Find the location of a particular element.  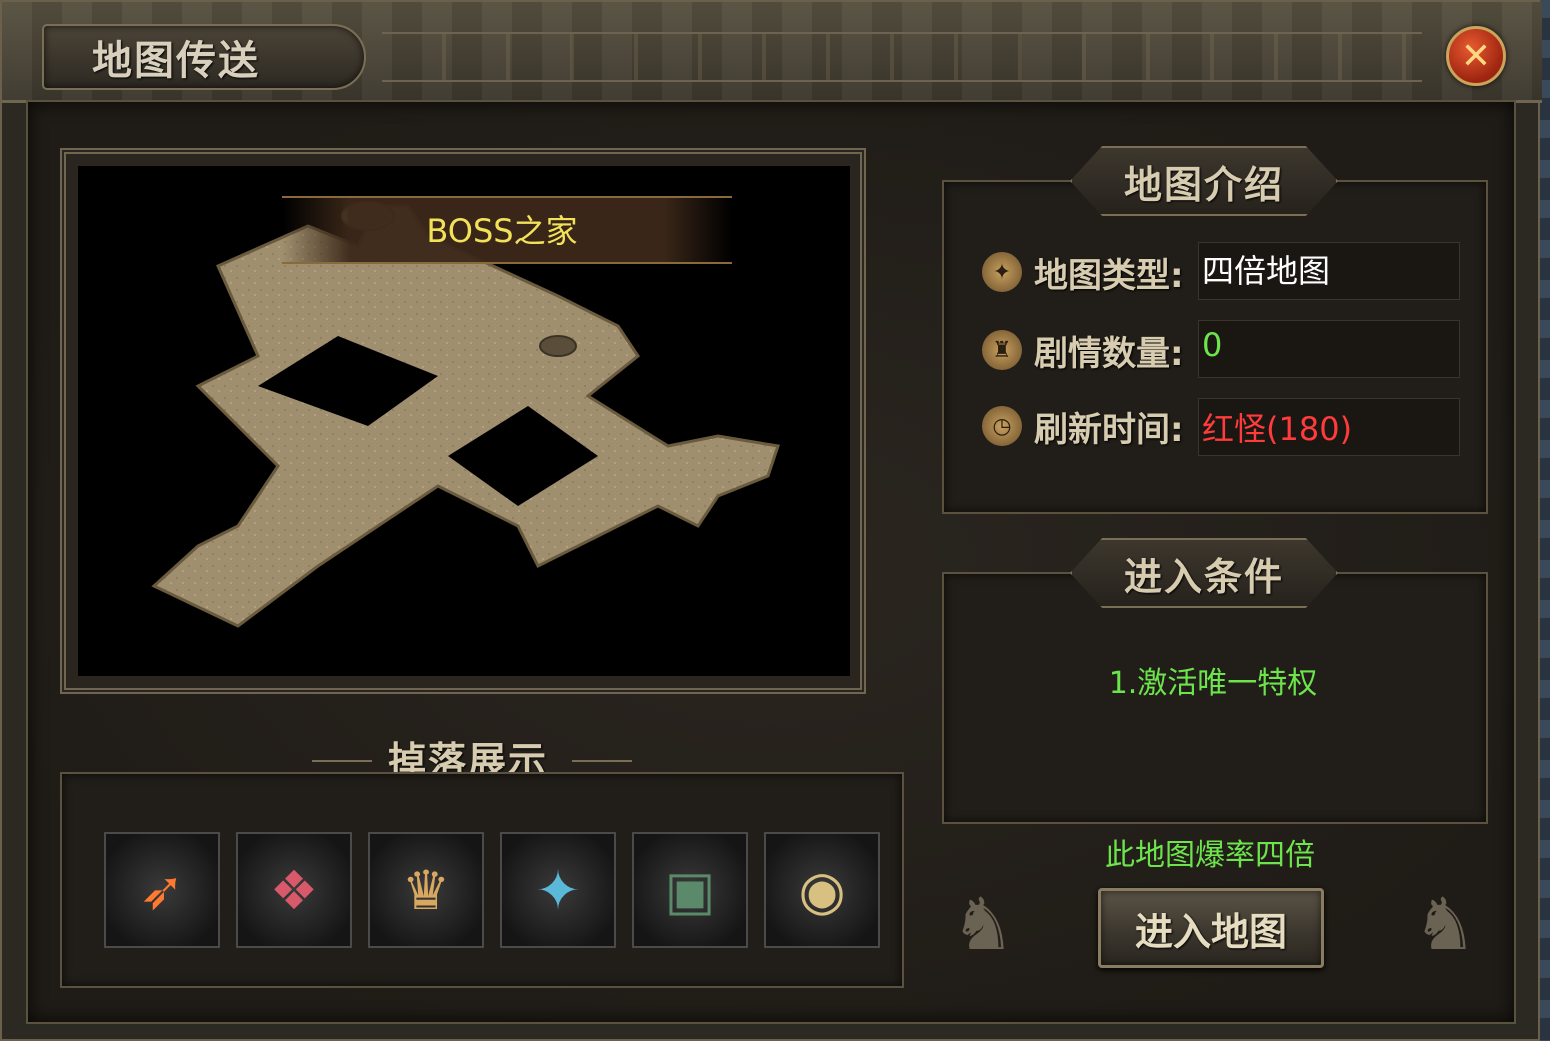

clock-icon: ◷ is located at coordinates (1002, 426).